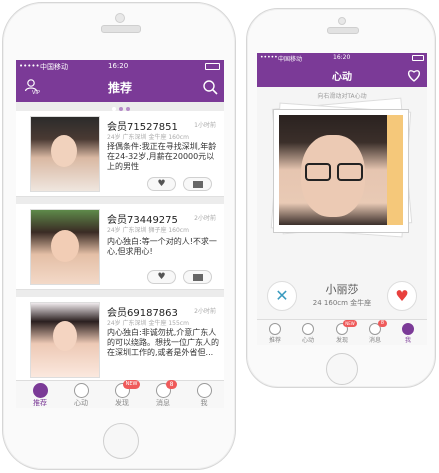 Image resolution: width=439 pixels, height=473 pixels. What do you see at coordinates (395, 170) in the screenshot?
I see `card-side-strip` at bounding box center [395, 170].